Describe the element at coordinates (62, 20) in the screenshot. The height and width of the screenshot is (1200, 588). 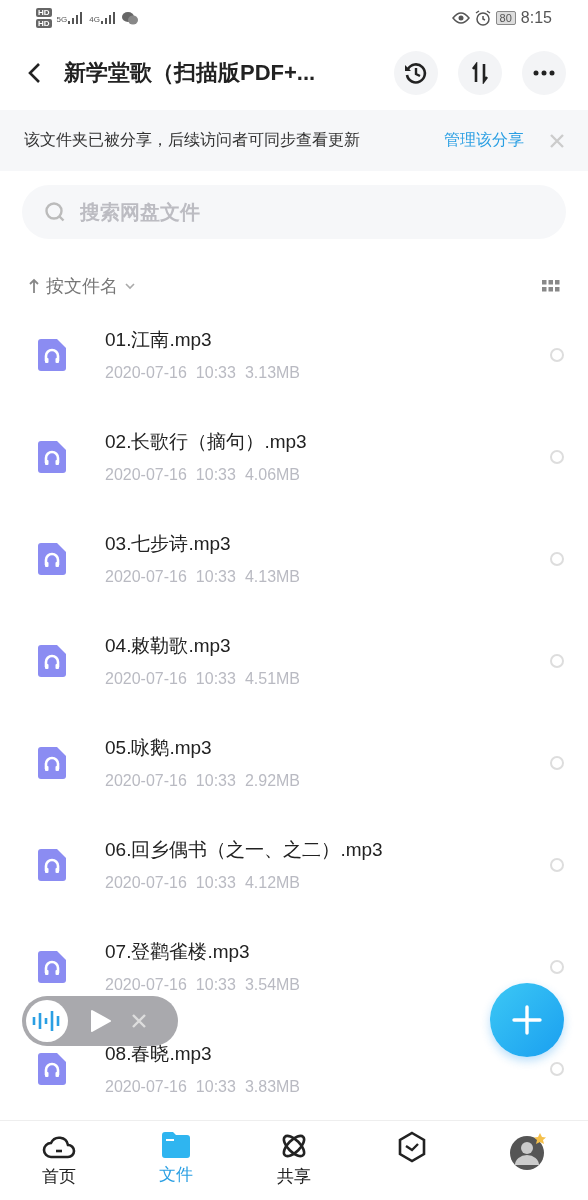
I see `network-label: 5G` at that location.